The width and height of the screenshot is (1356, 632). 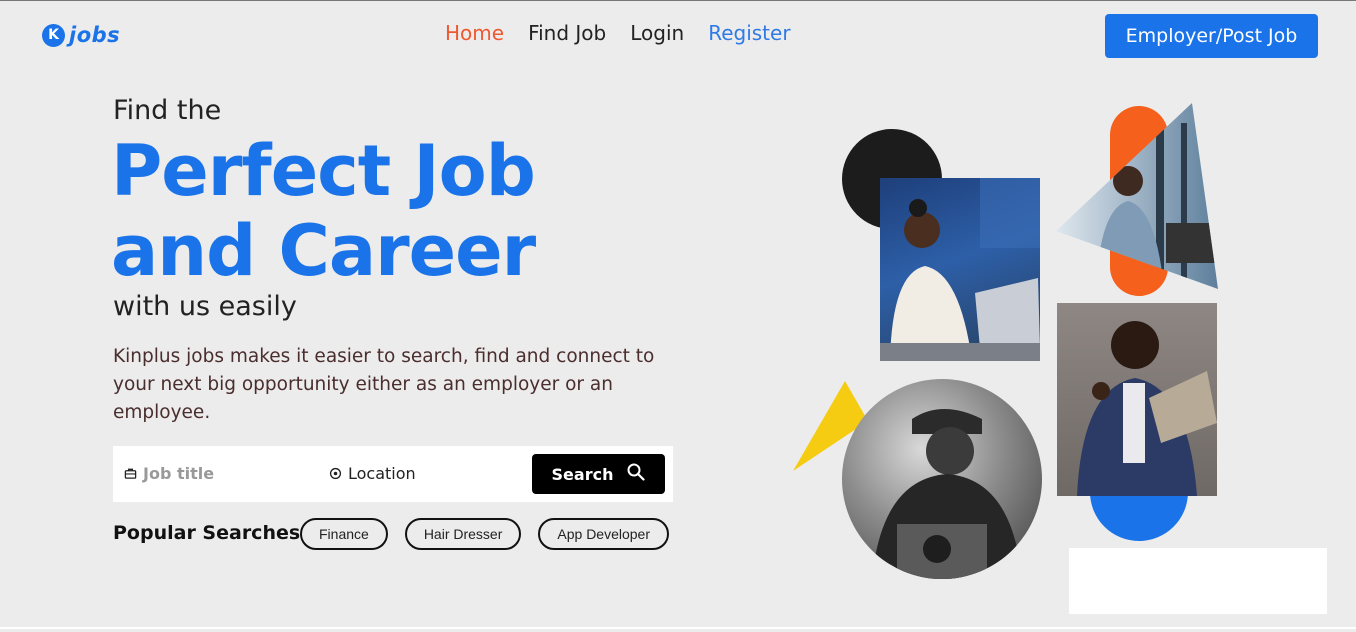 I want to click on location-pin-icon, so click(x=335, y=473).